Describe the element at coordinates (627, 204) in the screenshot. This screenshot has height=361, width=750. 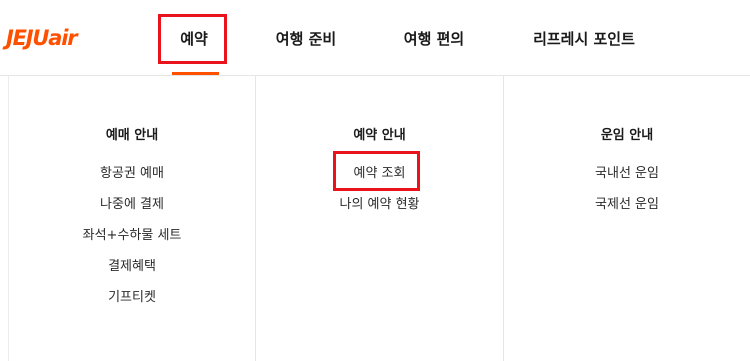
I see `link-international-fare: 국제선 운임` at that location.